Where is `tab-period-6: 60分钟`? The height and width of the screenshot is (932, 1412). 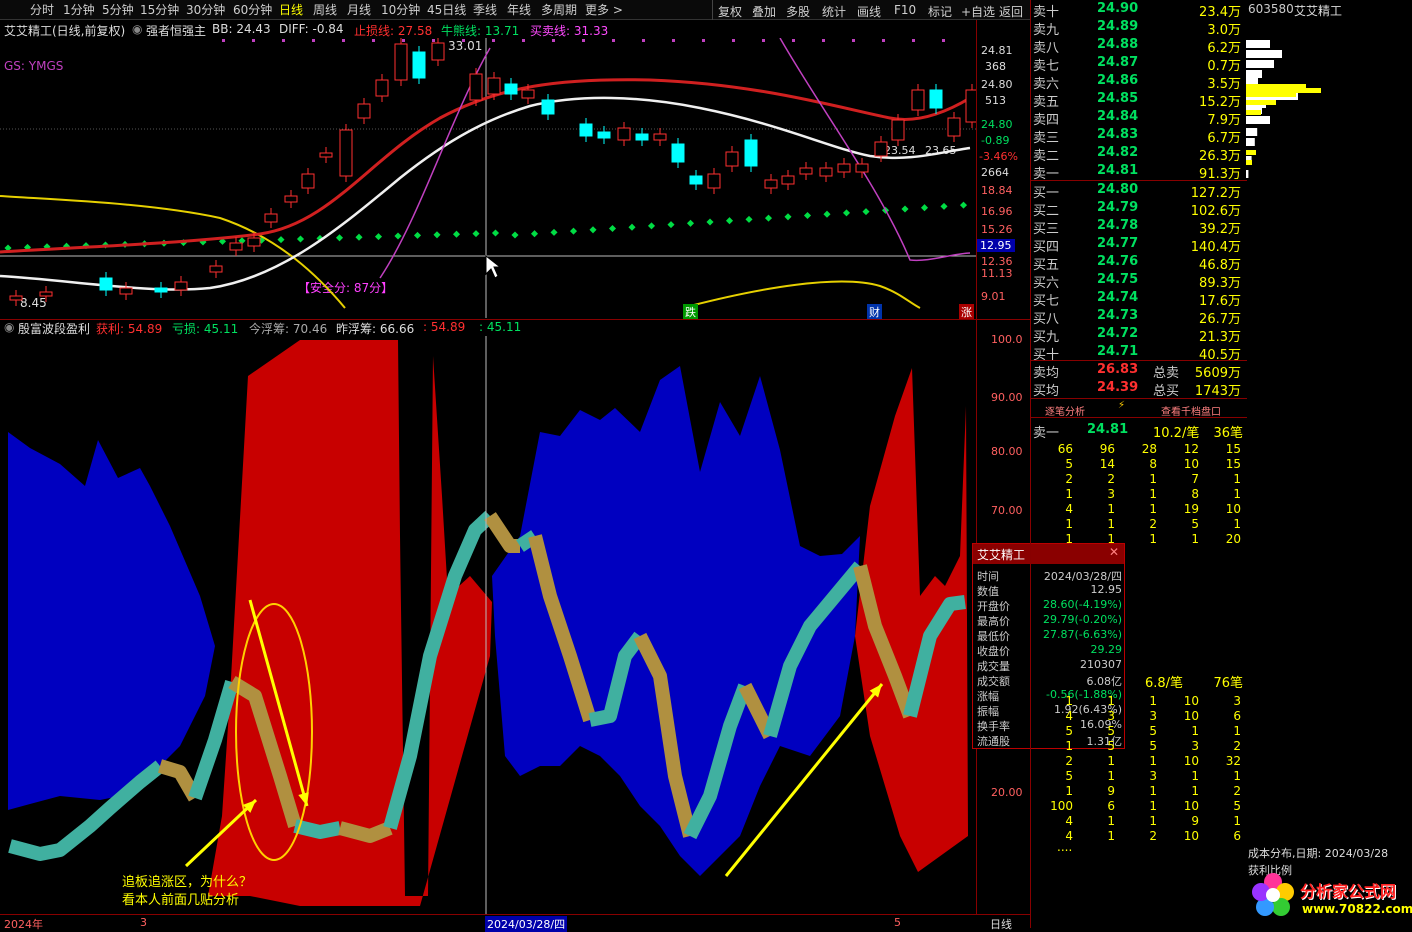
tab-period-6: 60分钟 is located at coordinates (252, 10).